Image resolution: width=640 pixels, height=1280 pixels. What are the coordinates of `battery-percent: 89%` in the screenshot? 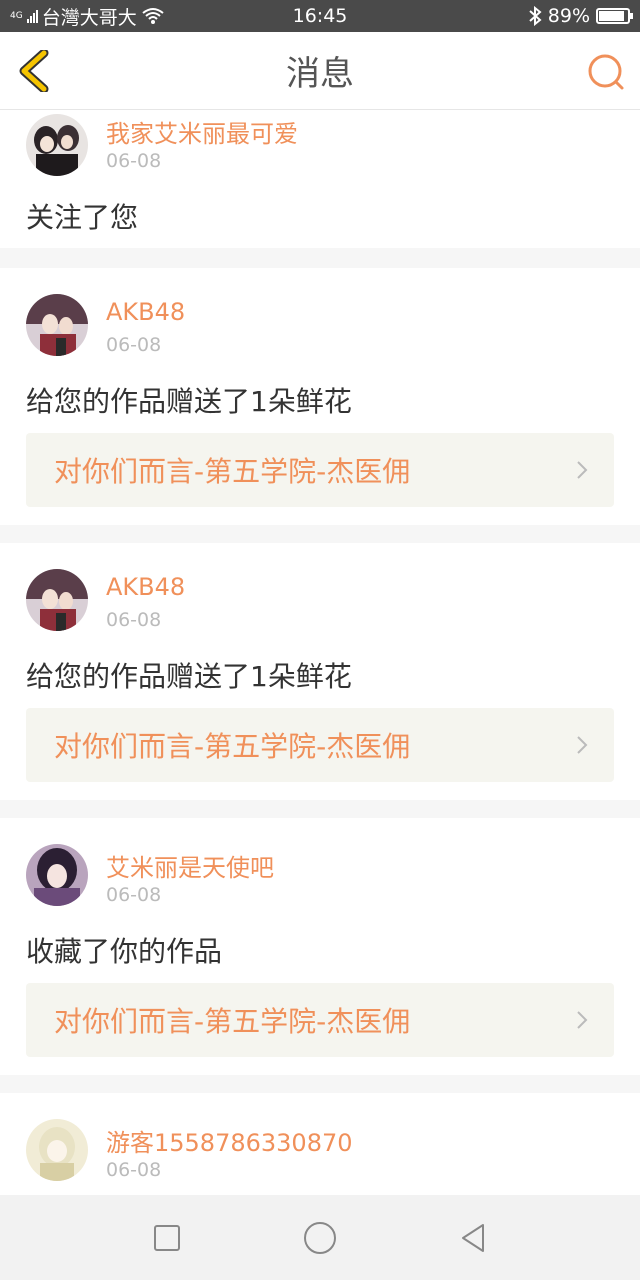 It's located at (568, 16).